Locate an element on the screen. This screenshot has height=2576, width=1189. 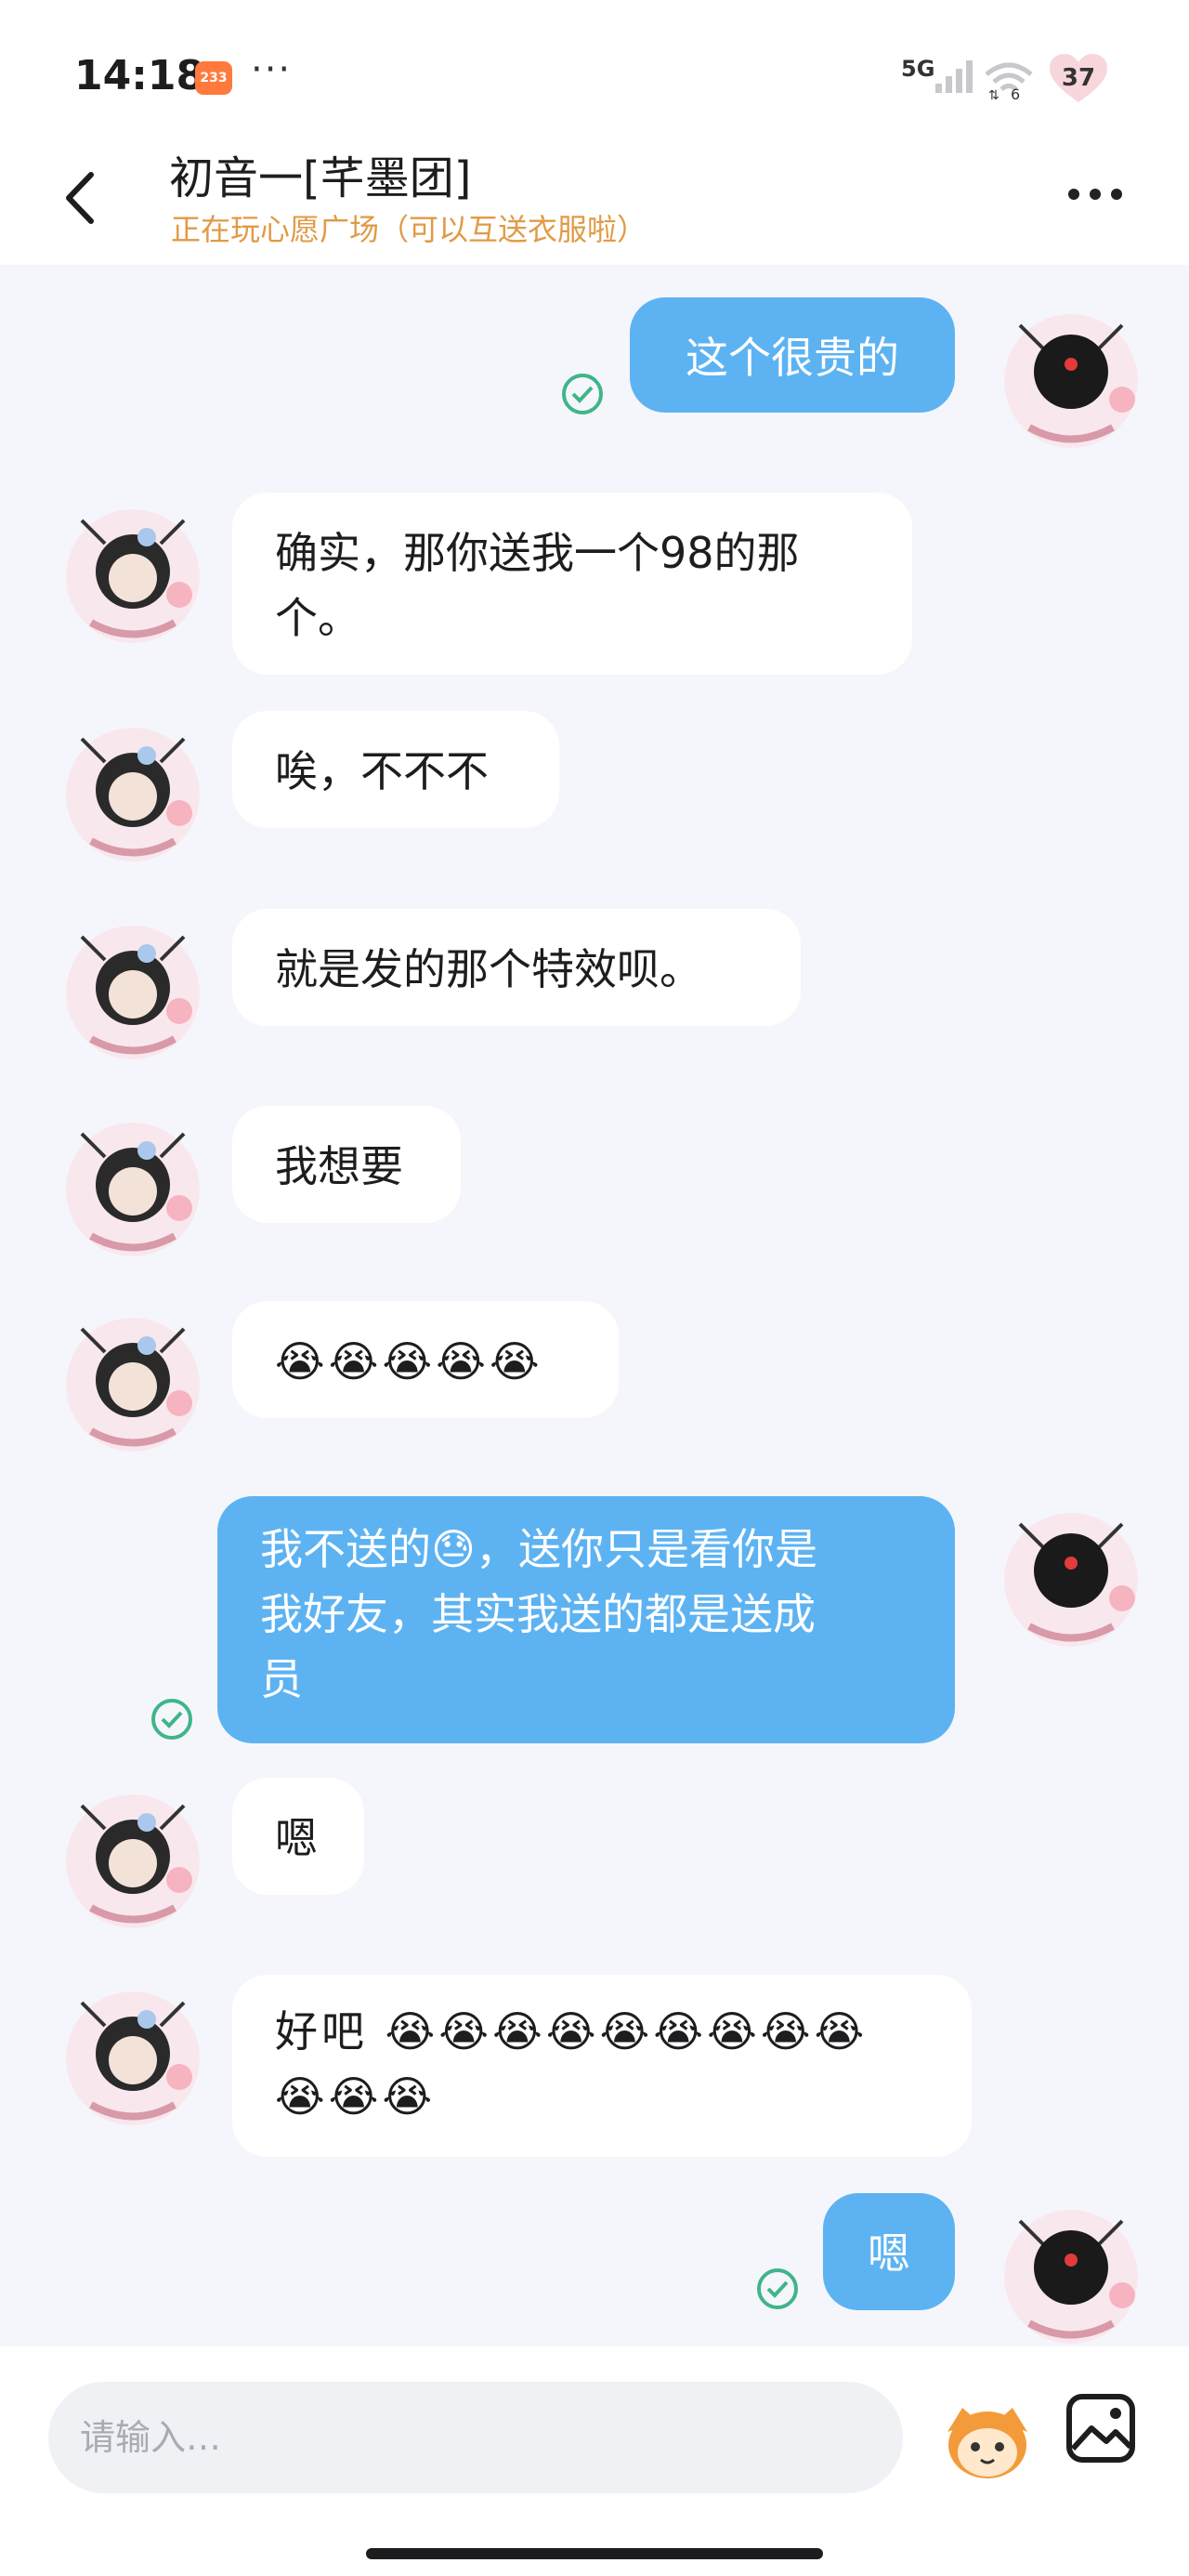
contact-activity-status: 正在玩心愿广场（可以互送衣服啦） is located at coordinates (409, 229).